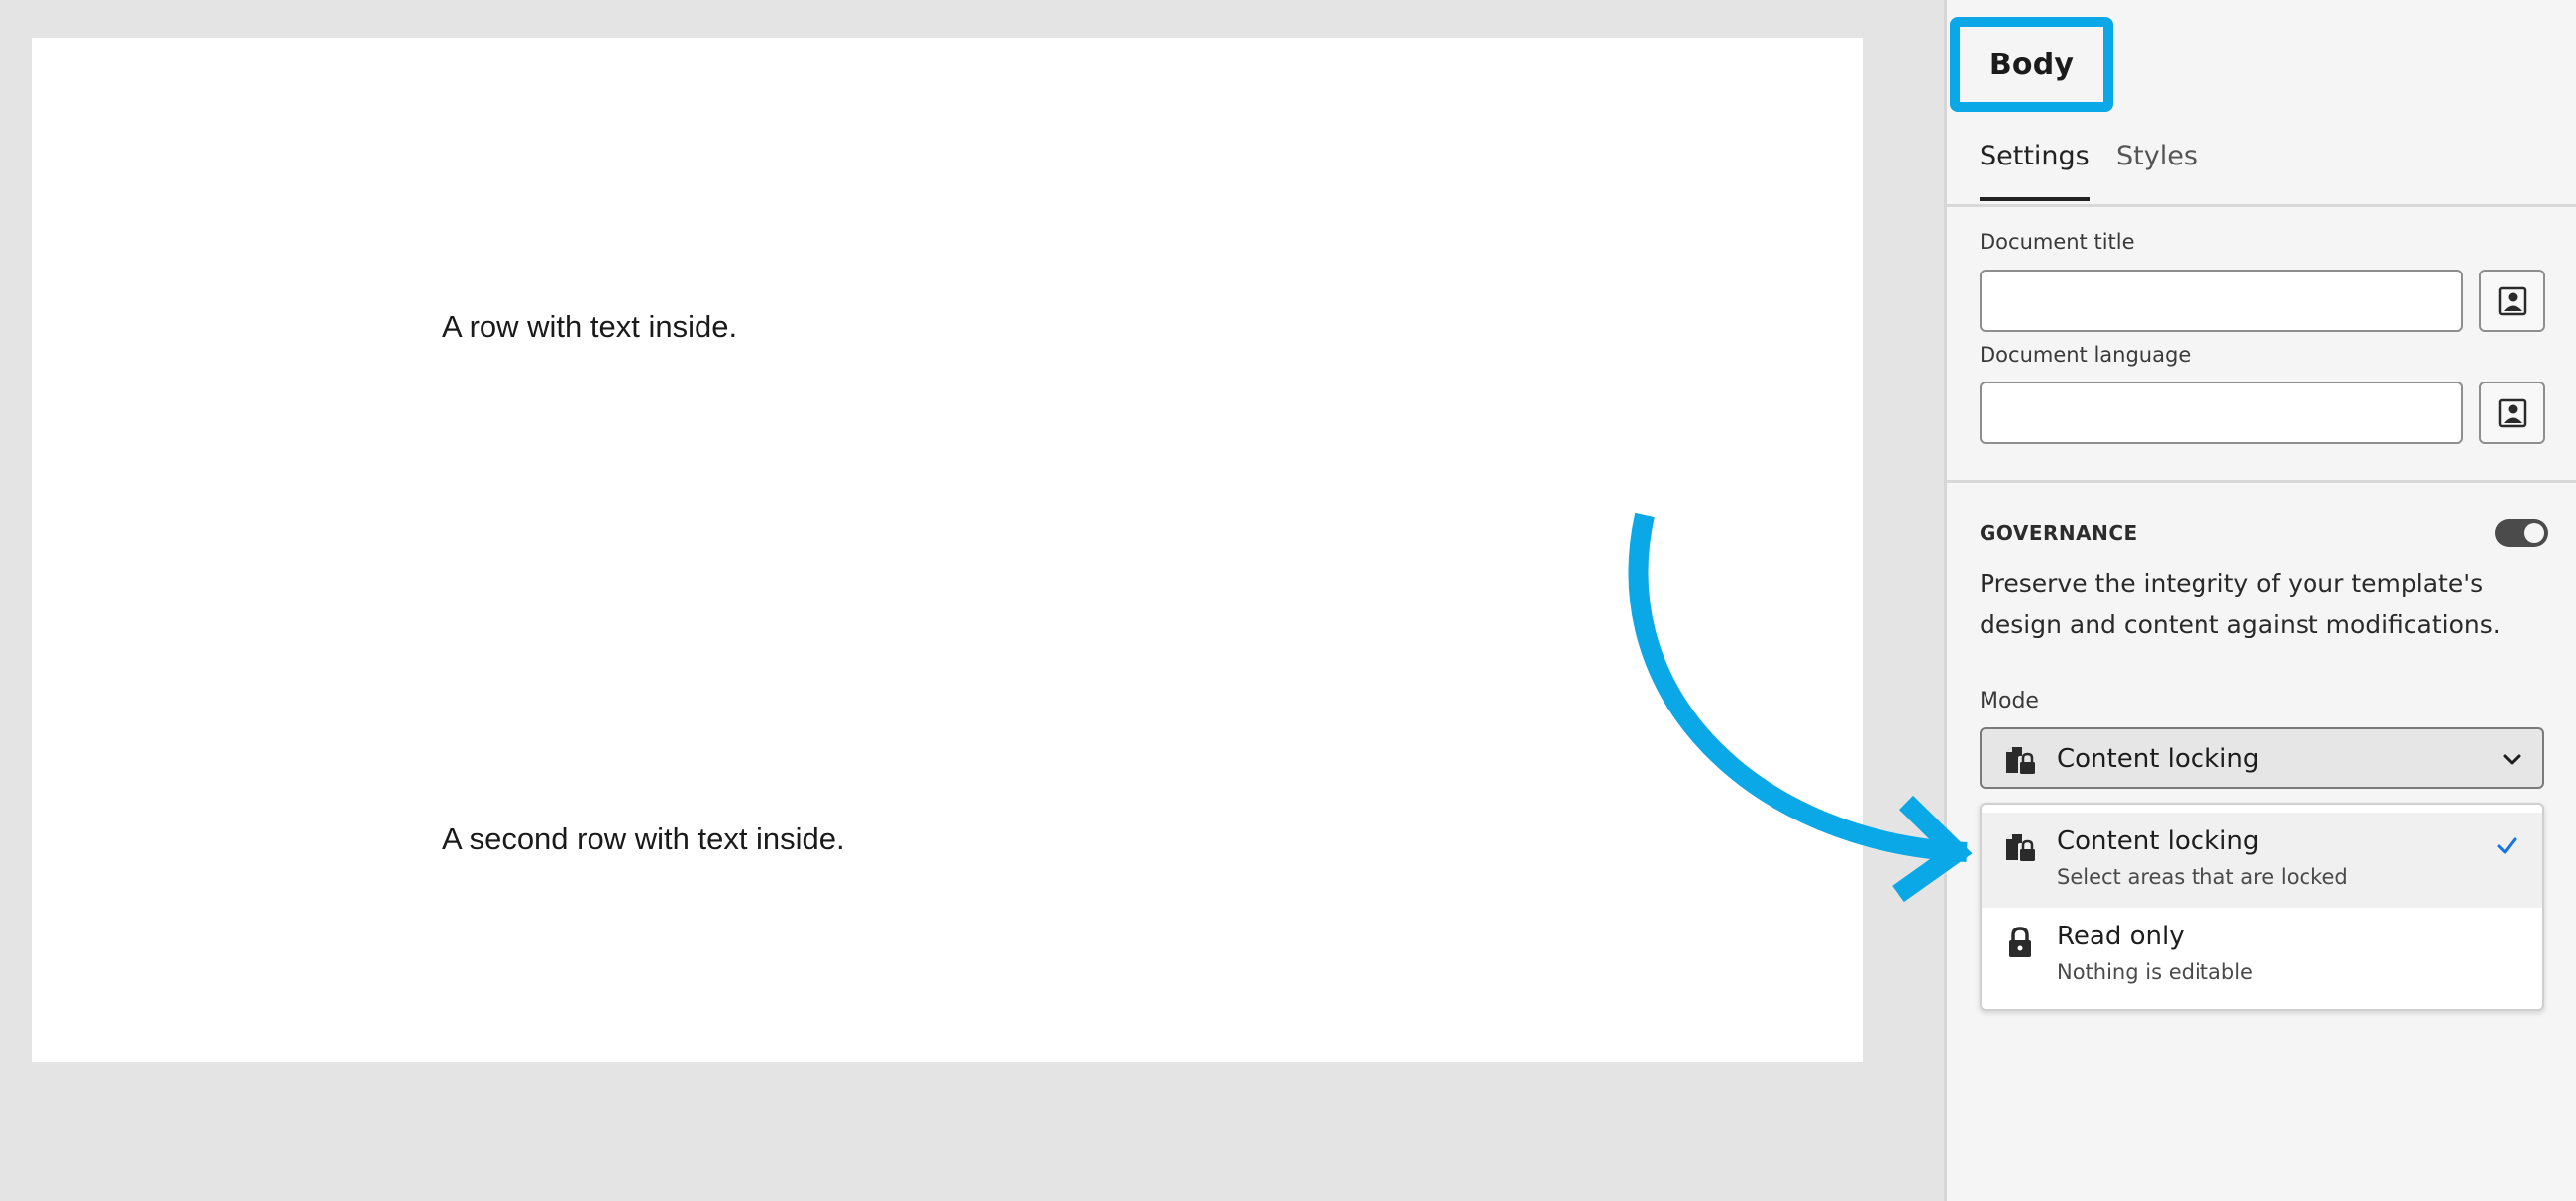 The image size is (2576, 1201). I want to click on lock-icon, so click(2020, 944).